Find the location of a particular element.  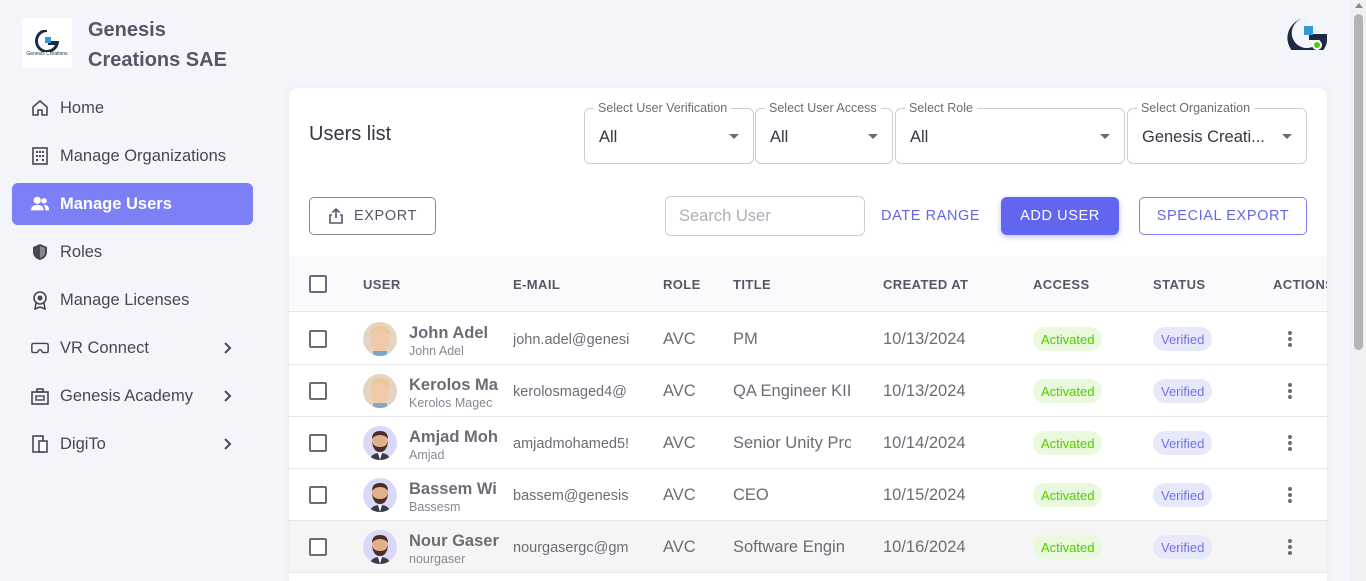

search-input is located at coordinates (765, 216).